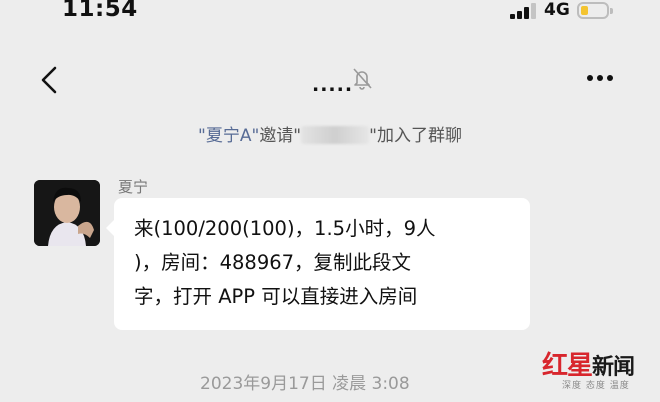 This screenshot has width=660, height=402. What do you see at coordinates (557, 10) in the screenshot?
I see `network-type: 4G` at bounding box center [557, 10].